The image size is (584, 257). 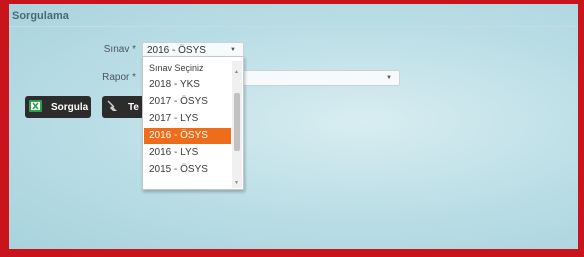 What do you see at coordinates (176, 50) in the screenshot?
I see `sinav-select-value: 2016 - ÖSYS` at bounding box center [176, 50].